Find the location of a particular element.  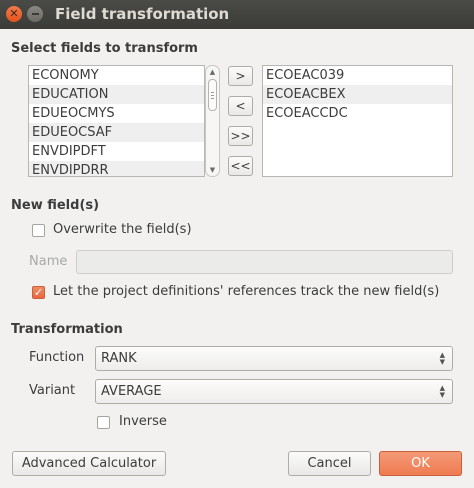

window-title: Field transformation is located at coordinates (142, 14).